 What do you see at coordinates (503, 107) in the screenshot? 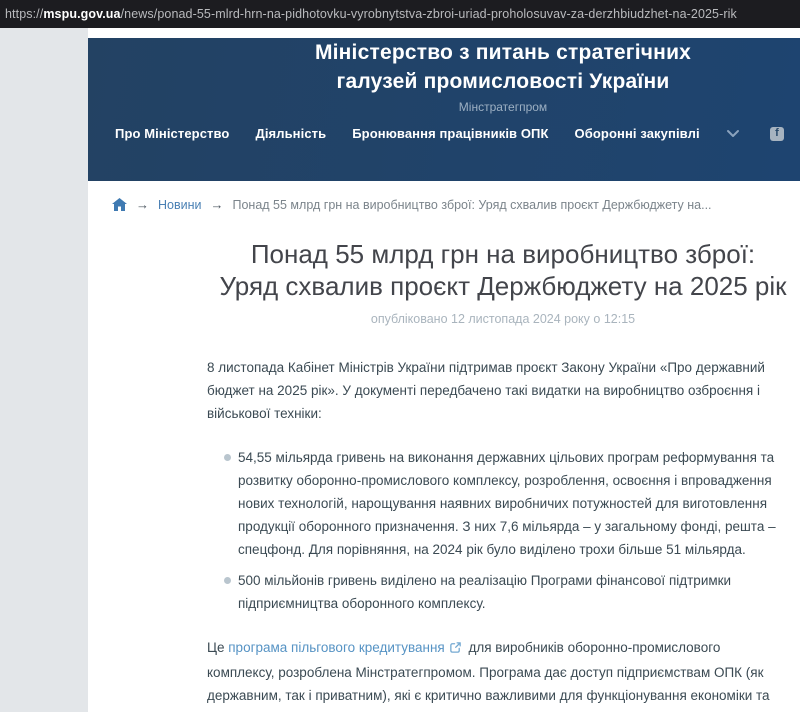
I see `site-subtitle: Мінстратегпром` at bounding box center [503, 107].